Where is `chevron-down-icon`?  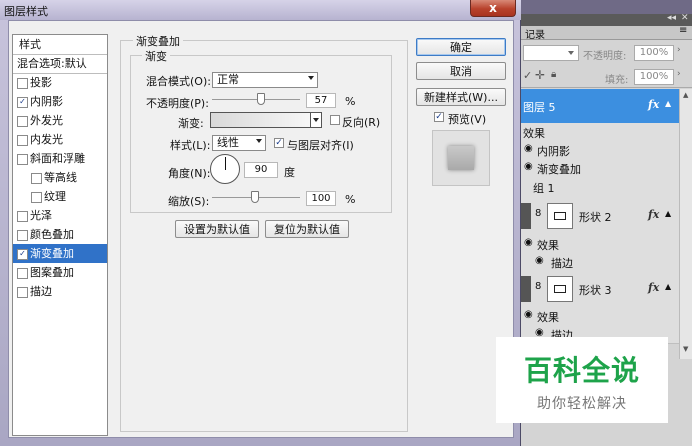
chevron-down-icon is located at coordinates (259, 141).